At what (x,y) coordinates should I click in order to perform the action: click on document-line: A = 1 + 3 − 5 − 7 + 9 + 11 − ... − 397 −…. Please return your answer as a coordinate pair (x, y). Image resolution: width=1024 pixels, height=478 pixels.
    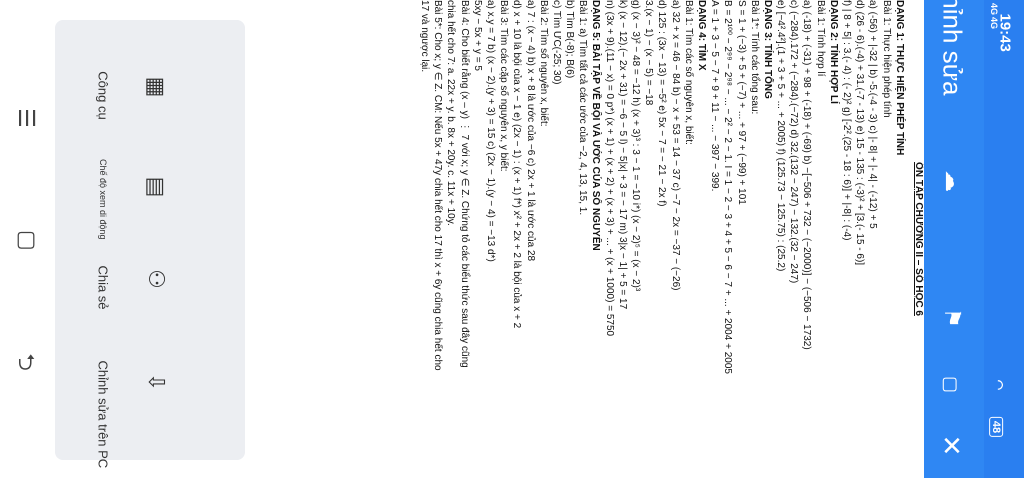
    Looking at the image, I should click on (715, 96).